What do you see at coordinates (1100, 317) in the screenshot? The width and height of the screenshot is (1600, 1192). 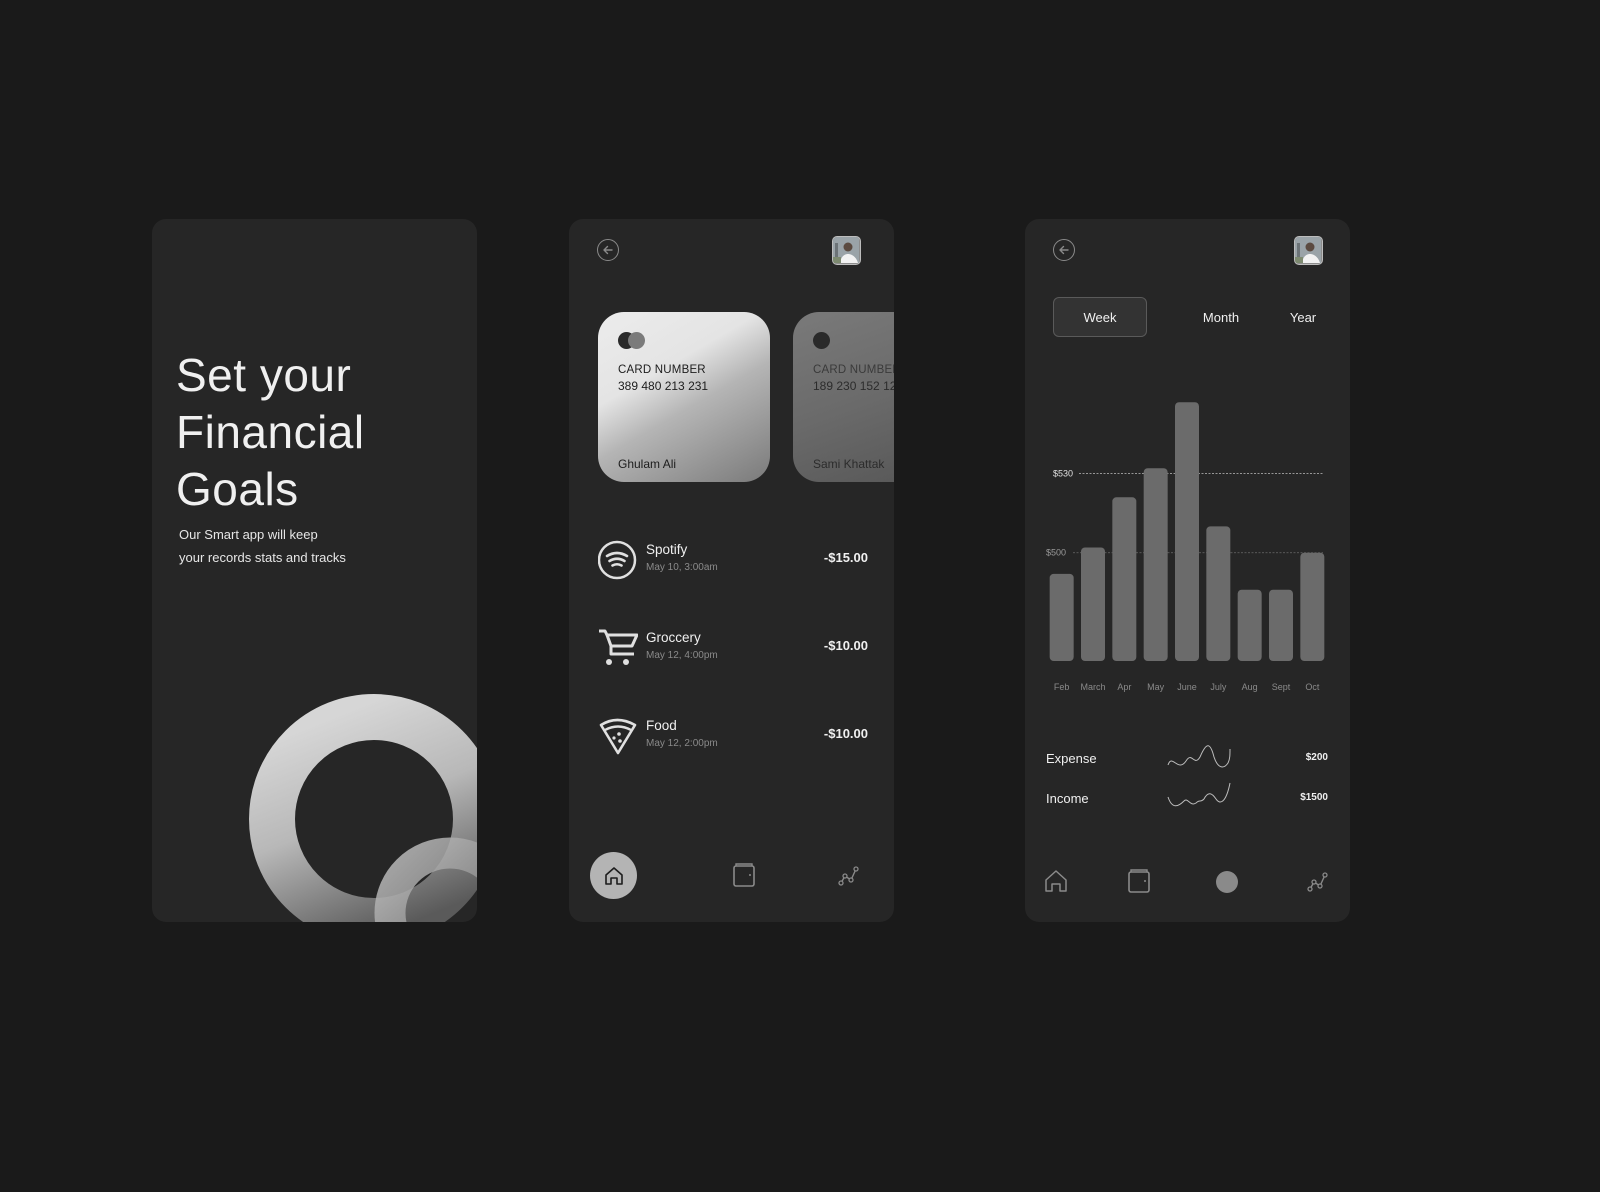 I see `tab-week: Week` at bounding box center [1100, 317].